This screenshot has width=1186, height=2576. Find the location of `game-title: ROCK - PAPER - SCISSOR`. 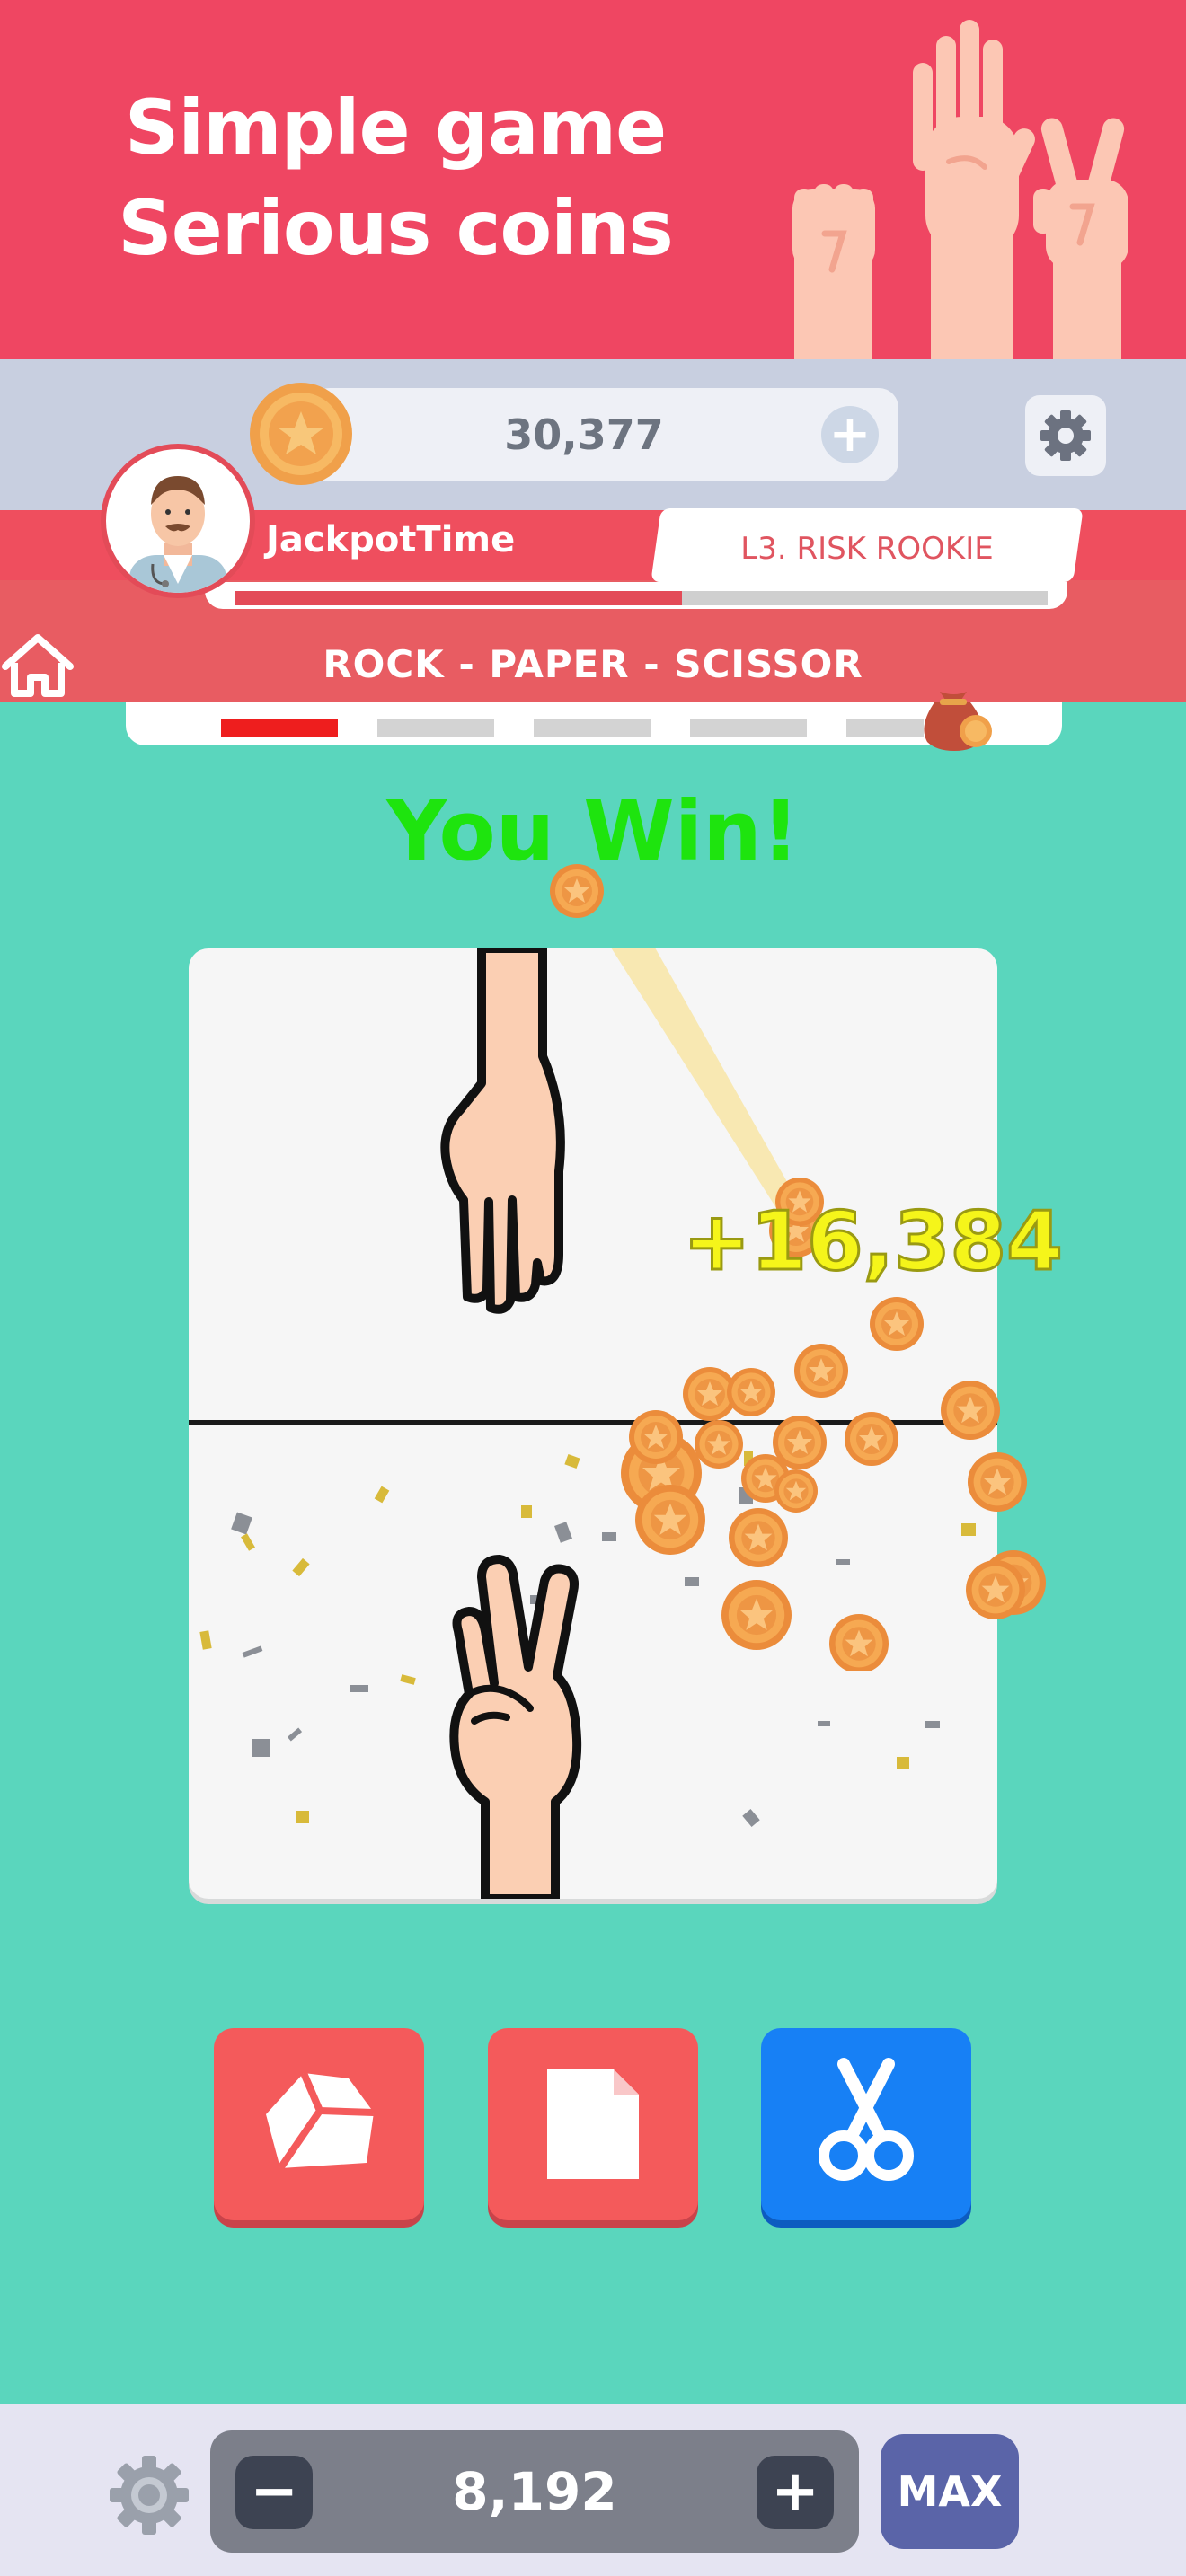

game-title: ROCK - PAPER - SCISSOR is located at coordinates (593, 664).